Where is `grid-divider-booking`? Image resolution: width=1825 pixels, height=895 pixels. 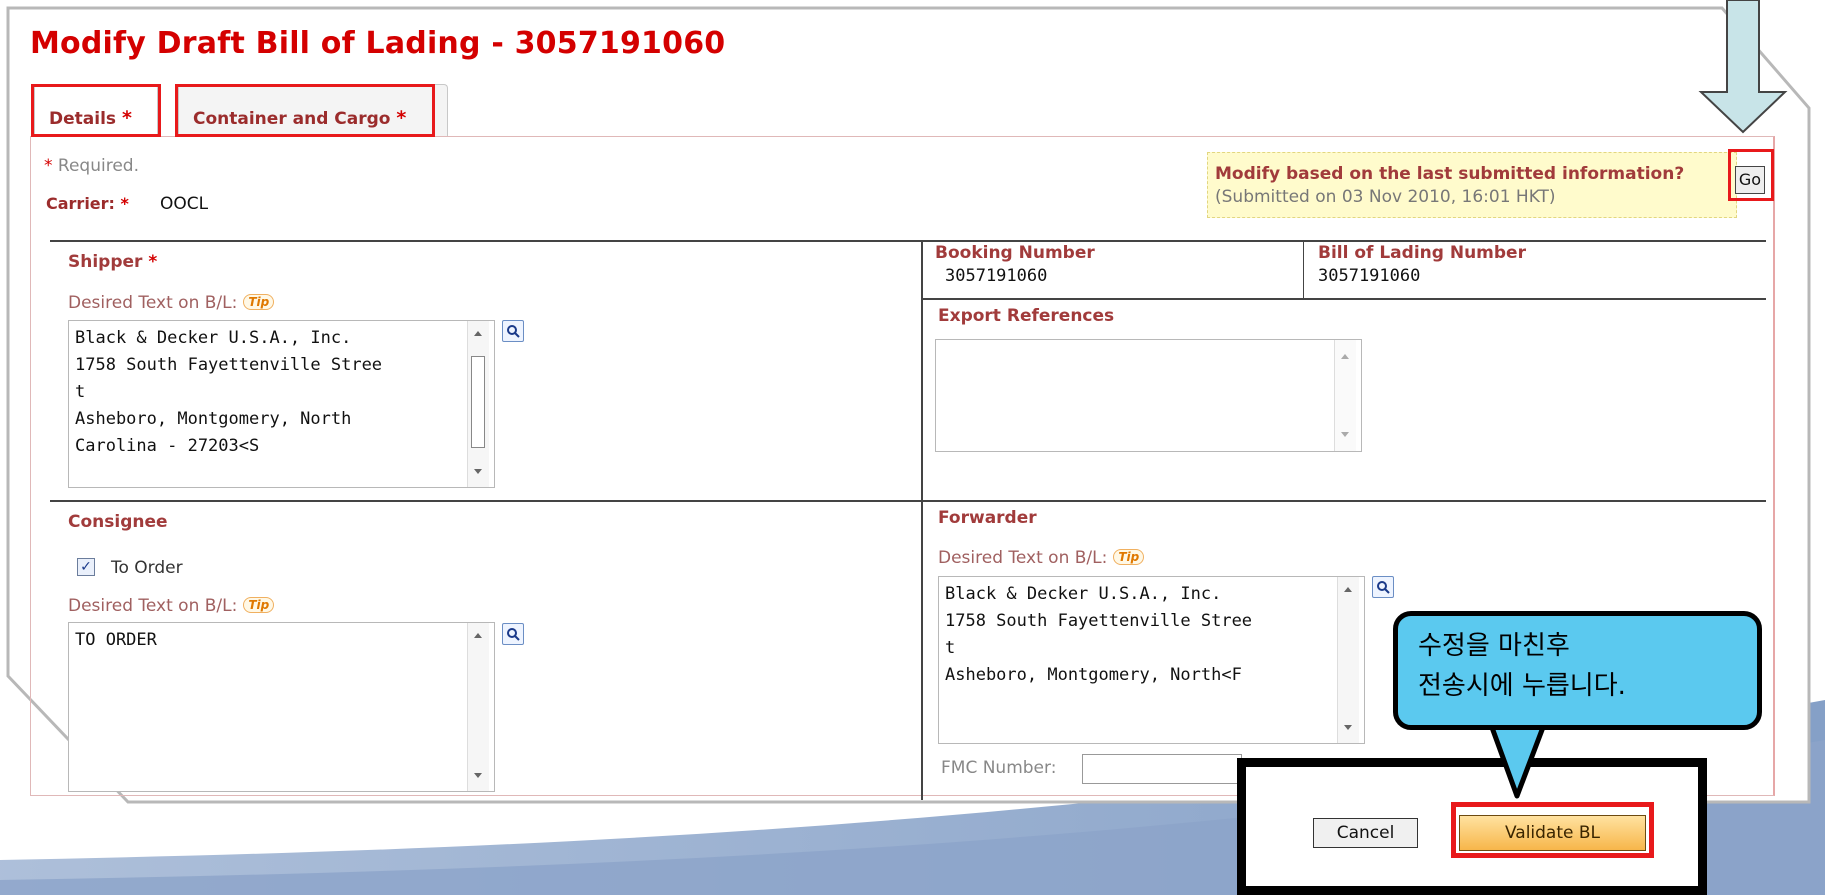 grid-divider-booking is located at coordinates (1303, 269).